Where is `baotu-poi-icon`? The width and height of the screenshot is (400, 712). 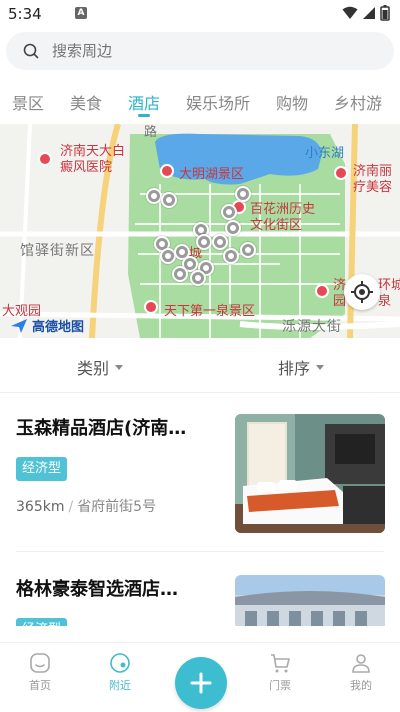
baotu-poi-icon is located at coordinates (151, 307).